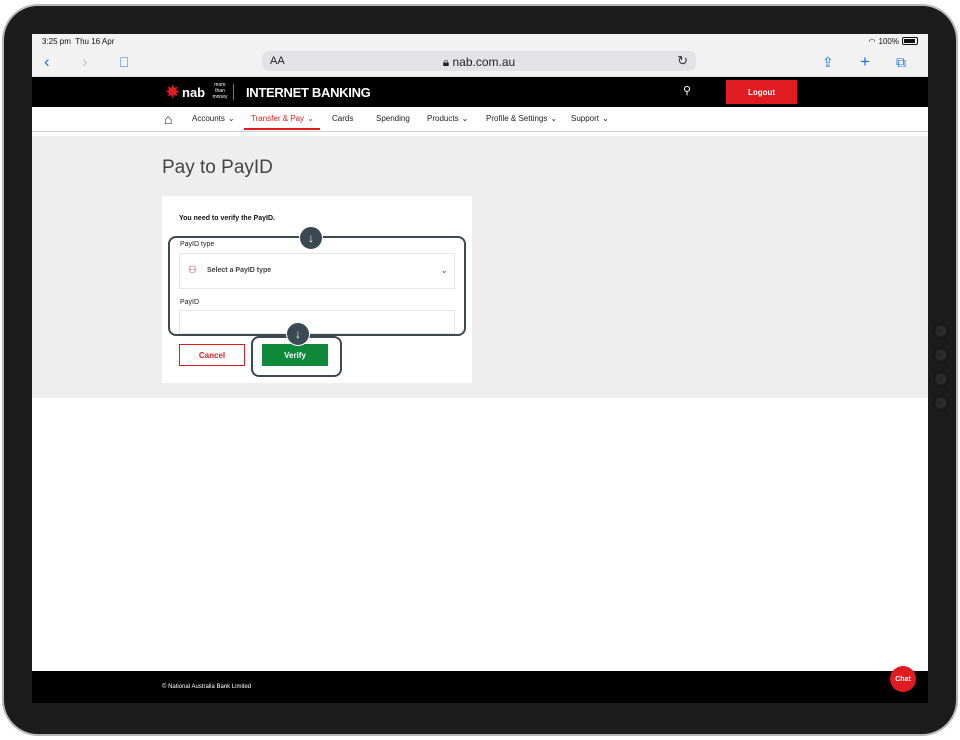  I want to click on browser-toolbar: ‹ › ⎕ AA 🔒︎ nab.com.au ↻ ⇪ + ⧉, so click(480, 62).